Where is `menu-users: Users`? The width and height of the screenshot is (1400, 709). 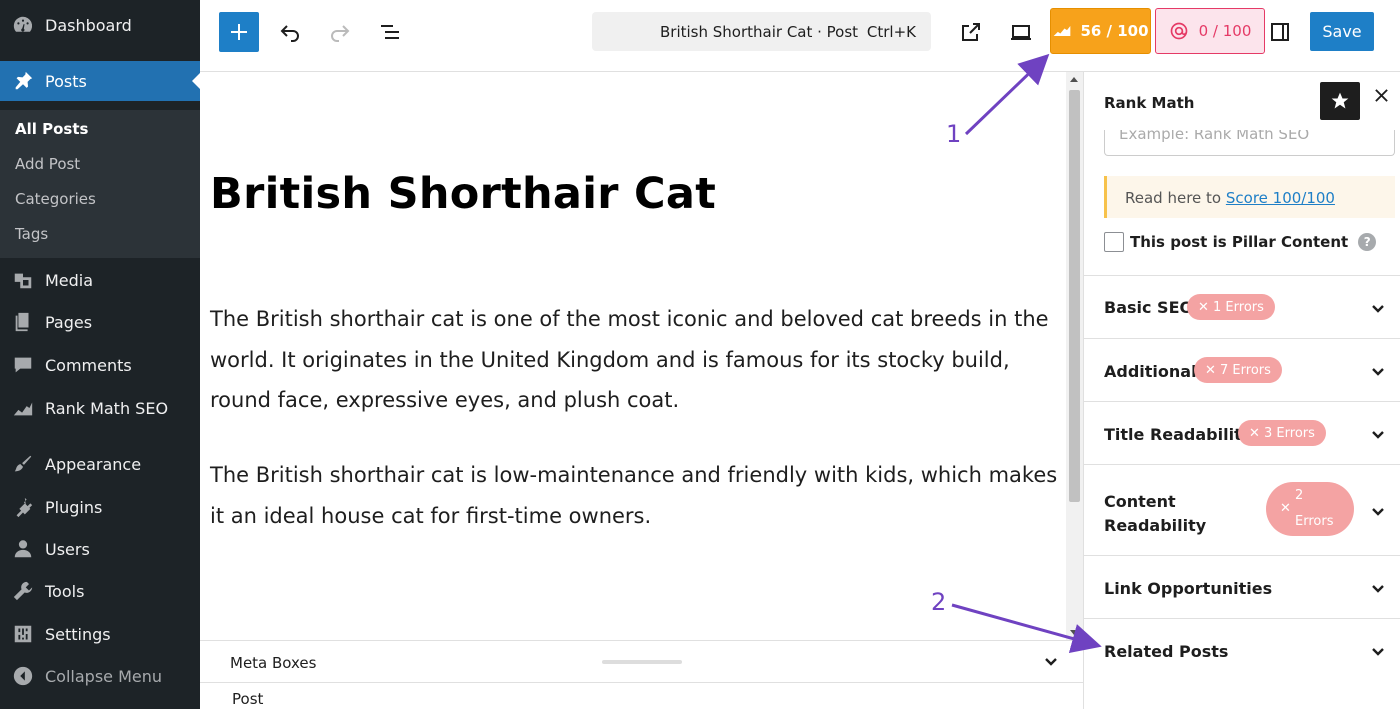
menu-users: Users is located at coordinates (100, 549).